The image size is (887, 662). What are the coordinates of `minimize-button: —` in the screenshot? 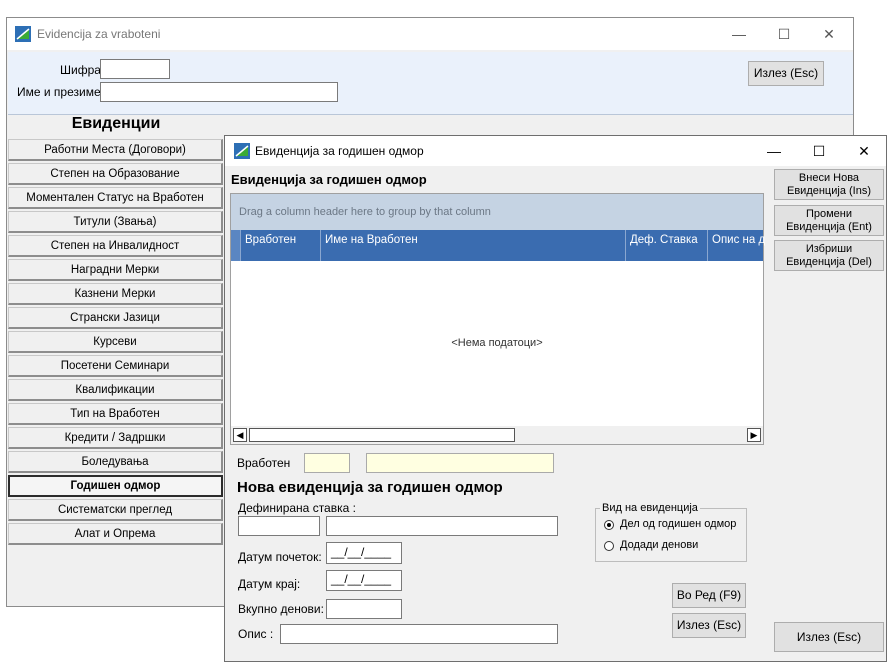 It's located at (739, 34).